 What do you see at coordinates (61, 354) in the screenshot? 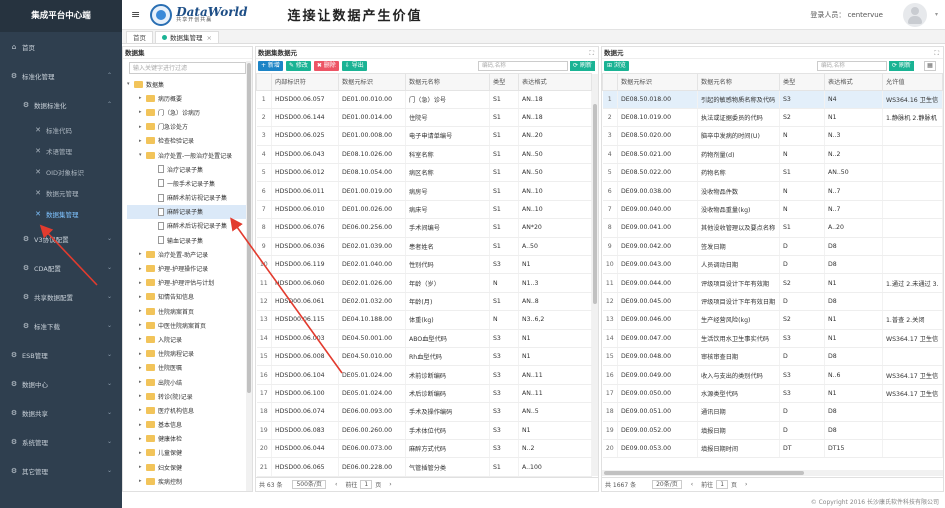
I see `sidebar-item: ⚙ ESB管理 ⌄` at bounding box center [61, 354].